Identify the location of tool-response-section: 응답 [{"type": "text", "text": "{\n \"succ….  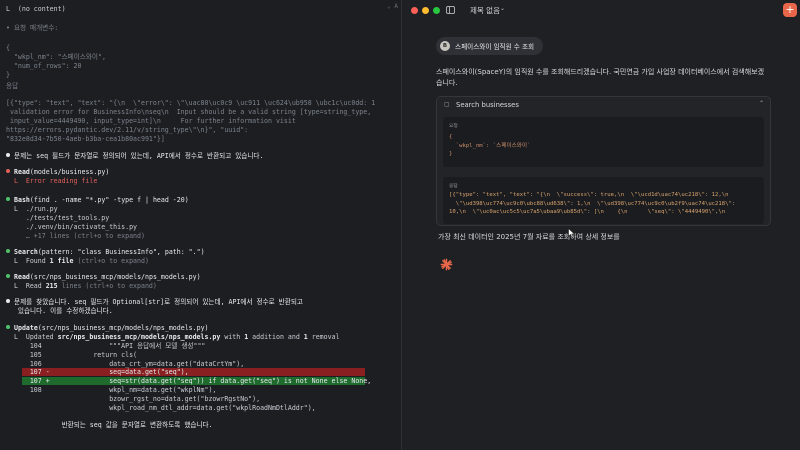
(603, 200).